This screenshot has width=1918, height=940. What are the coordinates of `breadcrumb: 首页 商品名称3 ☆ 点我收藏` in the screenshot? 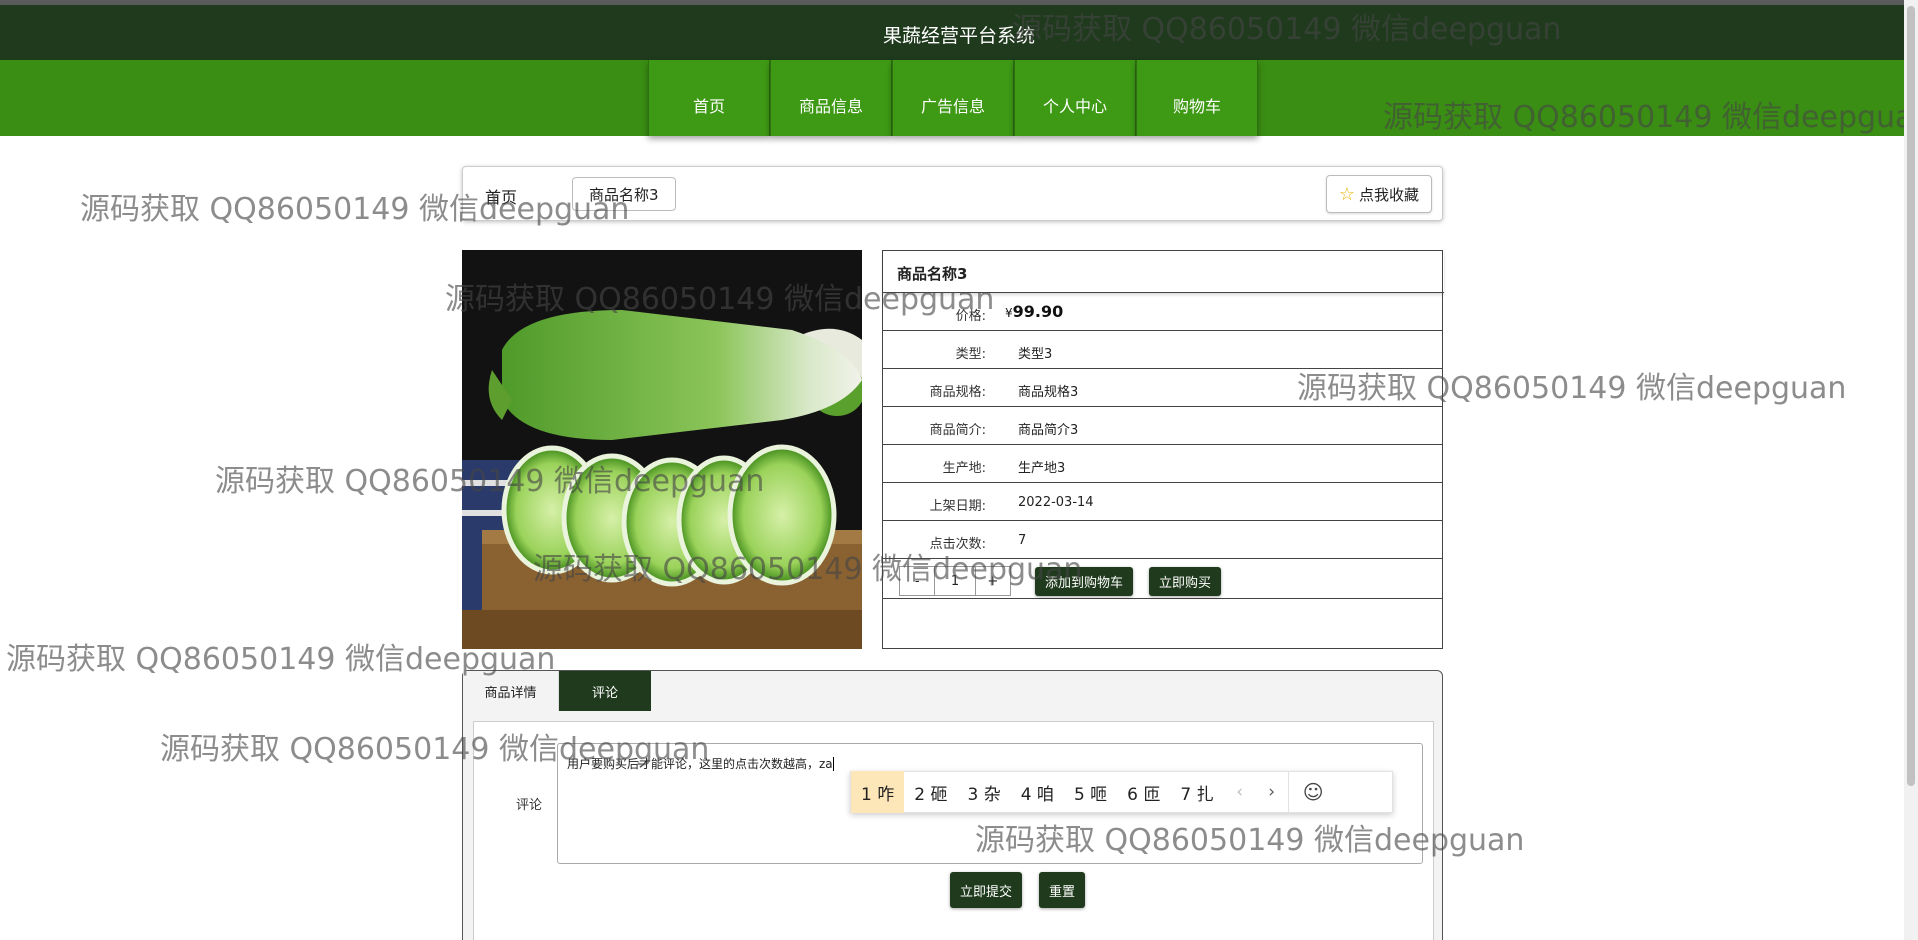 It's located at (952, 193).